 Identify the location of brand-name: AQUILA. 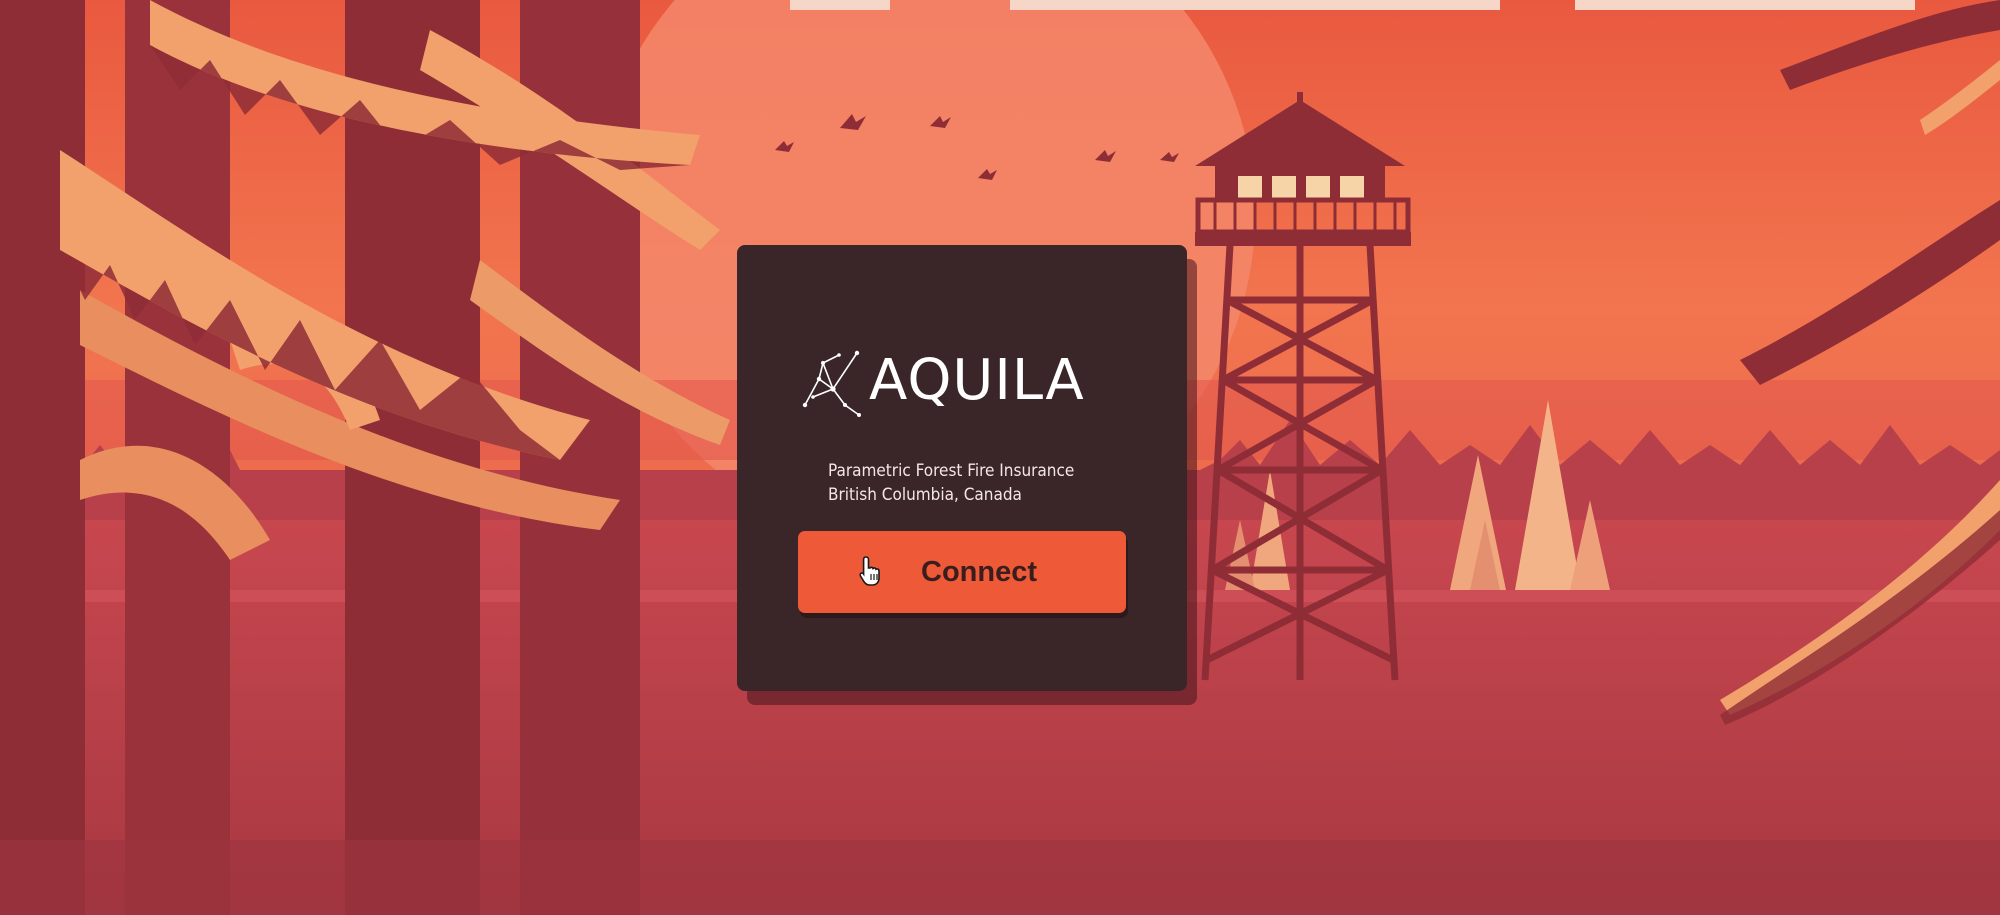
(977, 380).